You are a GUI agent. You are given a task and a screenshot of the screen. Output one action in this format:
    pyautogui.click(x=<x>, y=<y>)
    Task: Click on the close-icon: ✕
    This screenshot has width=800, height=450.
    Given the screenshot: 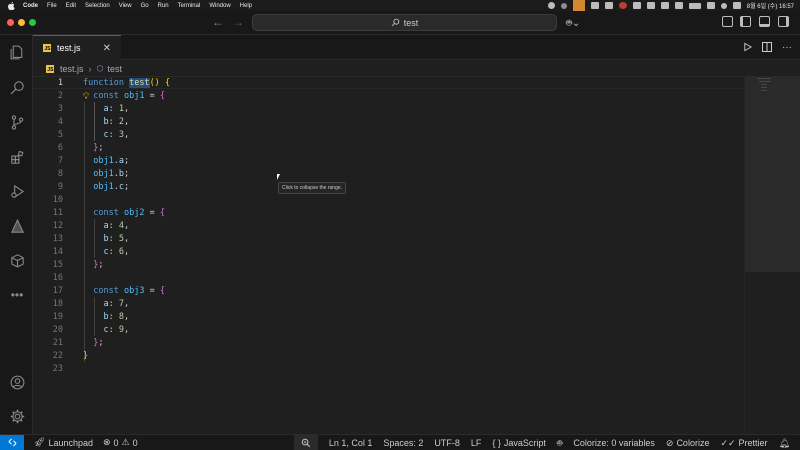 What is the action you would take?
    pyautogui.click(x=107, y=48)
    